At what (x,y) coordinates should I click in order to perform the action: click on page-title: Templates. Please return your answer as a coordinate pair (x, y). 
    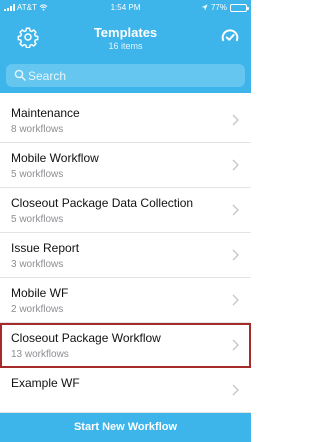
    Looking at the image, I should click on (125, 32).